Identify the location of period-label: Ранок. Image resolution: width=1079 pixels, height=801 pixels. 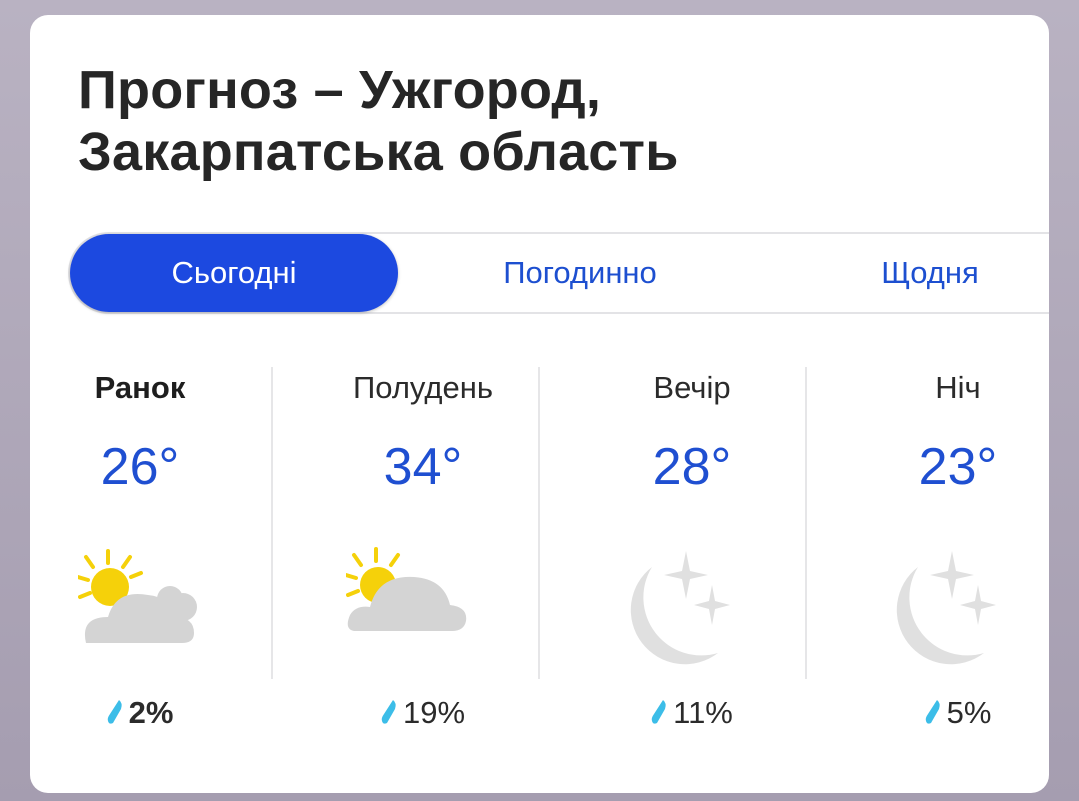
(140, 387).